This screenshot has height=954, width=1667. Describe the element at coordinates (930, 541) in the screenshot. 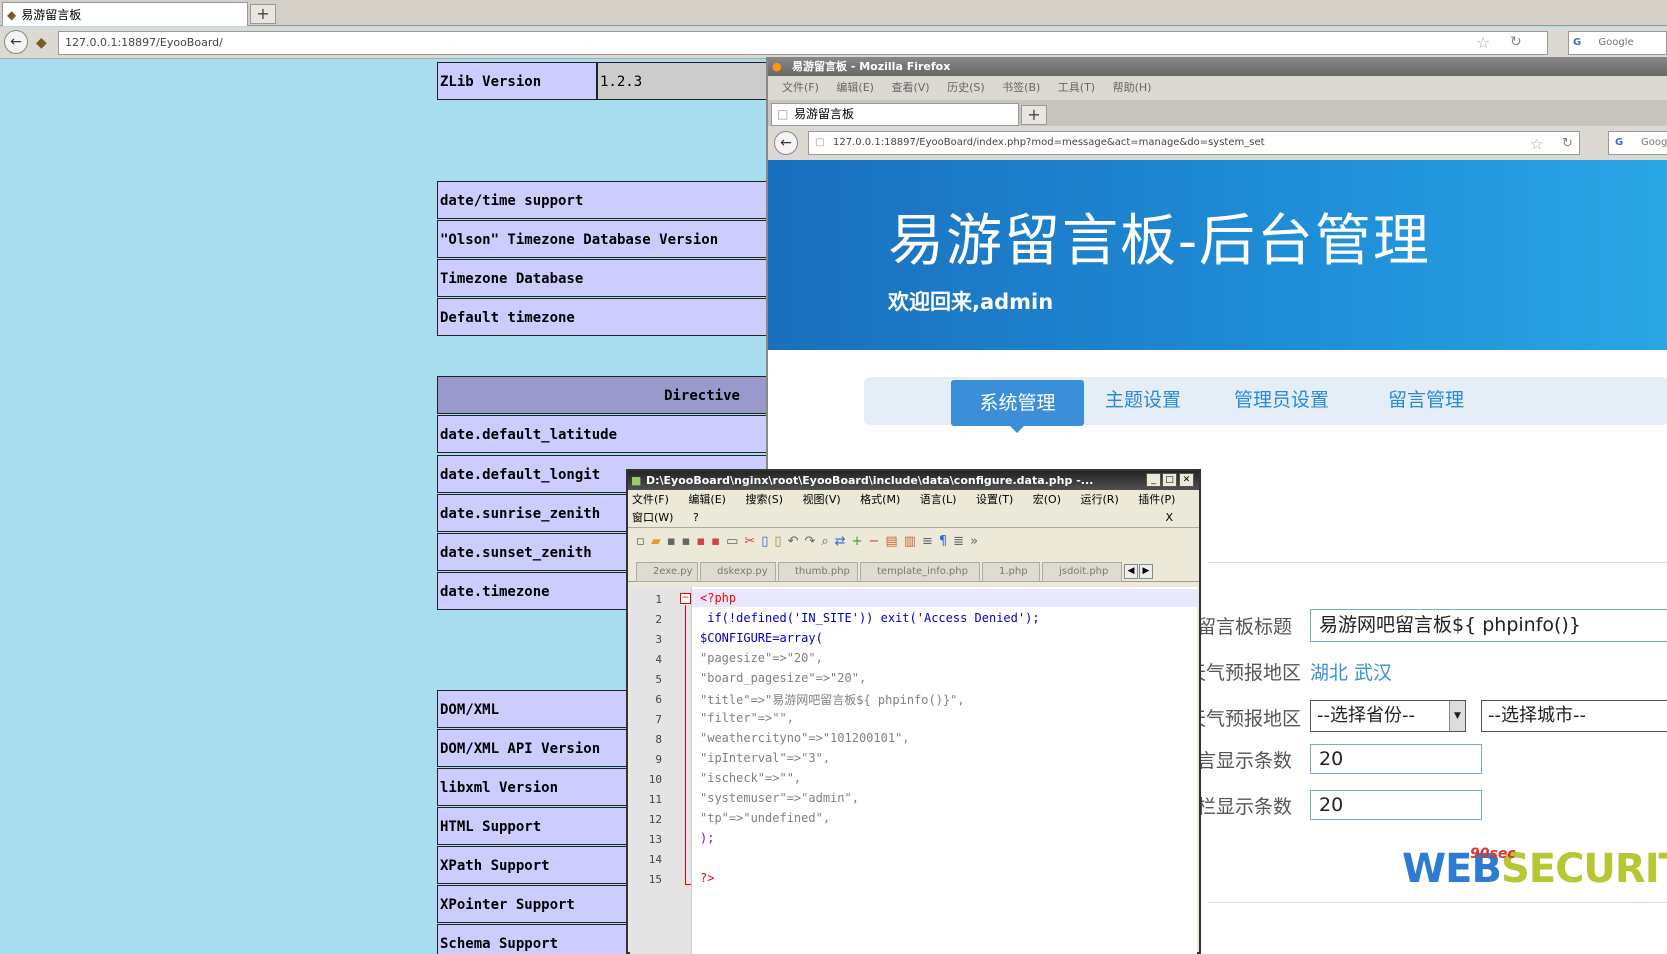

I see `wrap-icon: ≡` at that location.